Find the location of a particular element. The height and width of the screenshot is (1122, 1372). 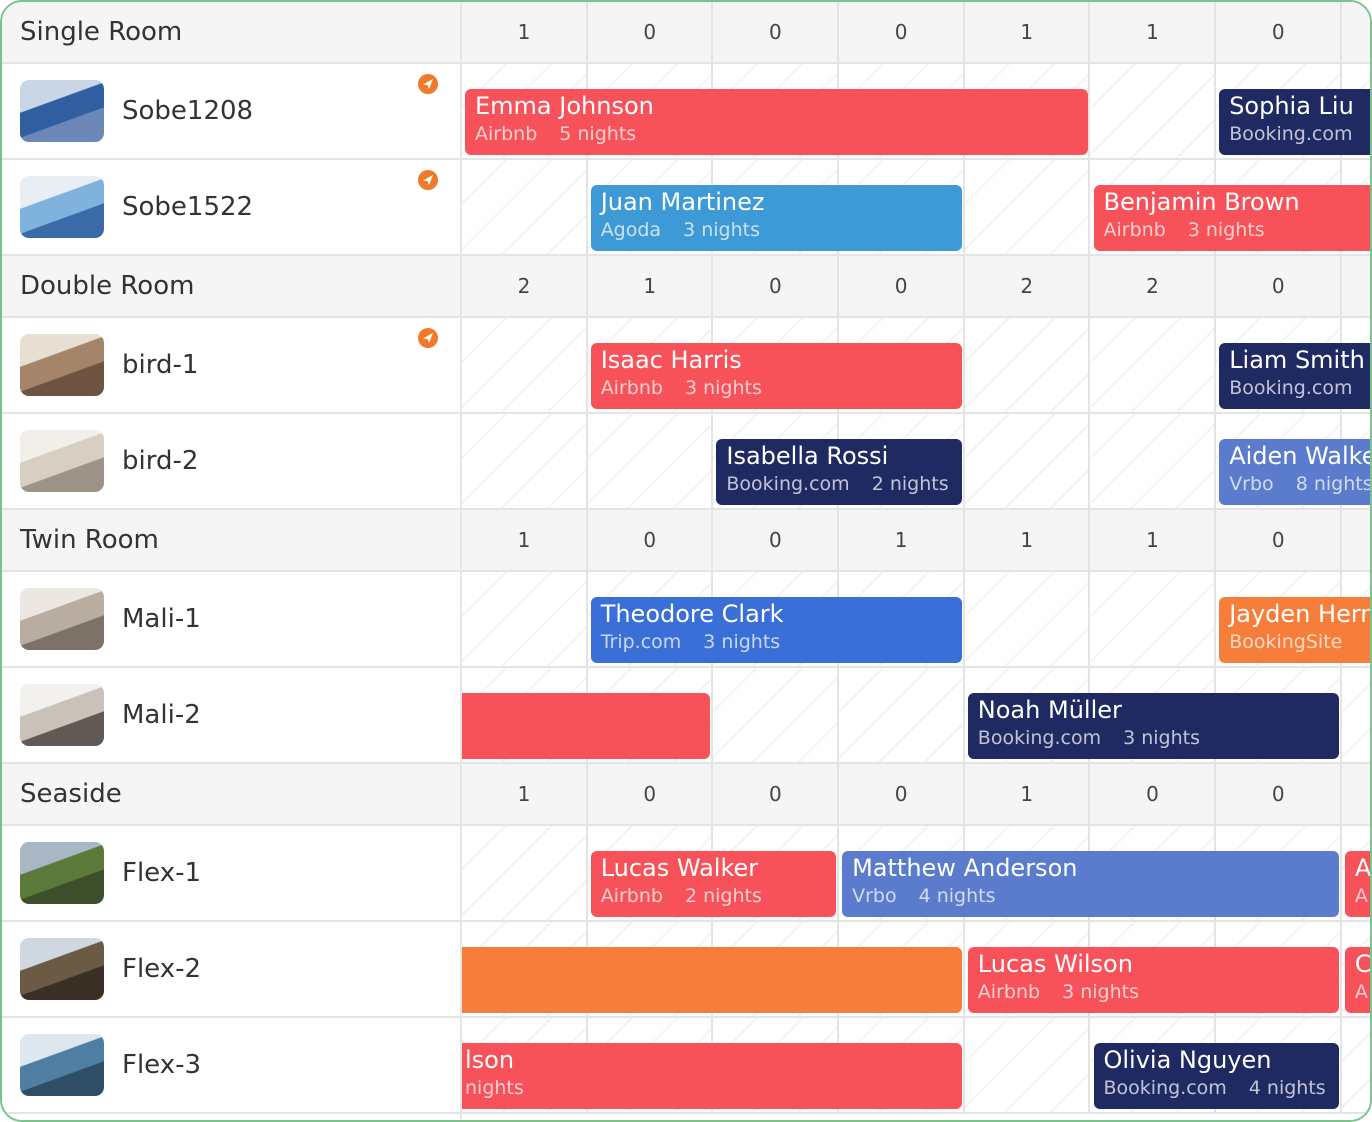

booking-bar: Isabella Rossi Booking.com 2 nights is located at coordinates (839, 472).